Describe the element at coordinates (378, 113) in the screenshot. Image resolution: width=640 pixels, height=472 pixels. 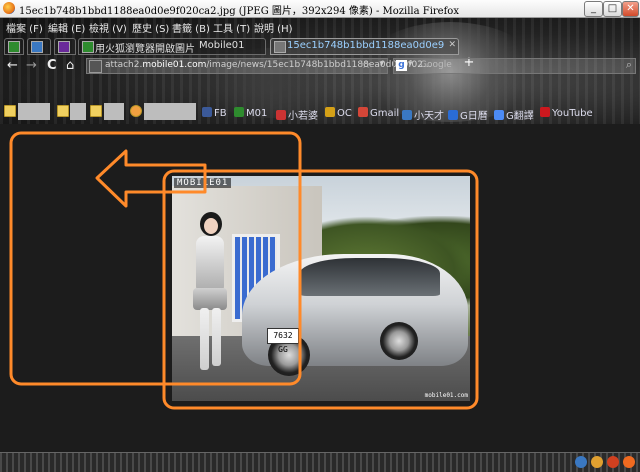
I see `bookmark-gmail: Gmail` at that location.